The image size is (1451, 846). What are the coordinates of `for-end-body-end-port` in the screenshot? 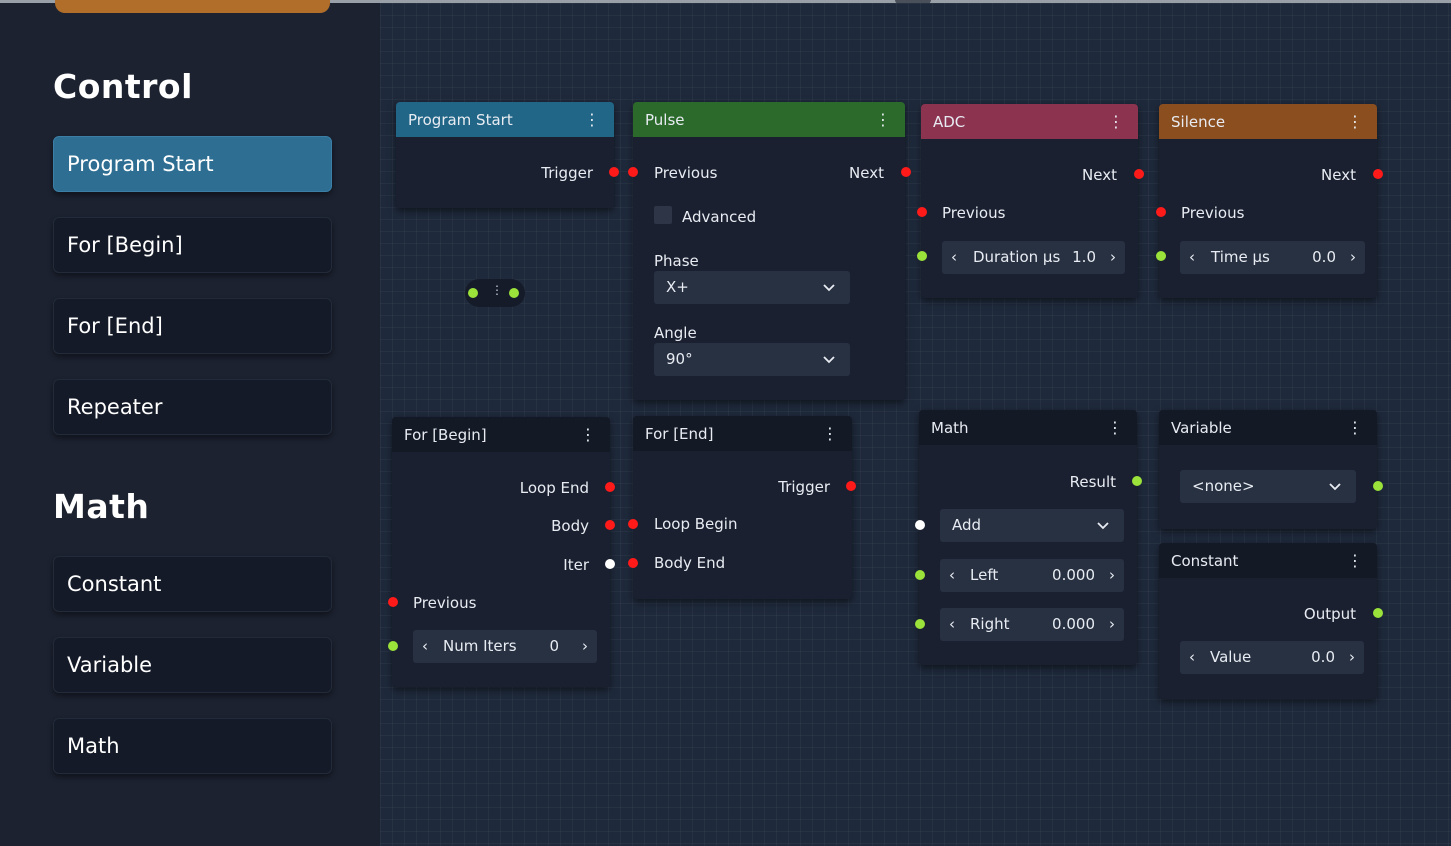 It's located at (633, 563).